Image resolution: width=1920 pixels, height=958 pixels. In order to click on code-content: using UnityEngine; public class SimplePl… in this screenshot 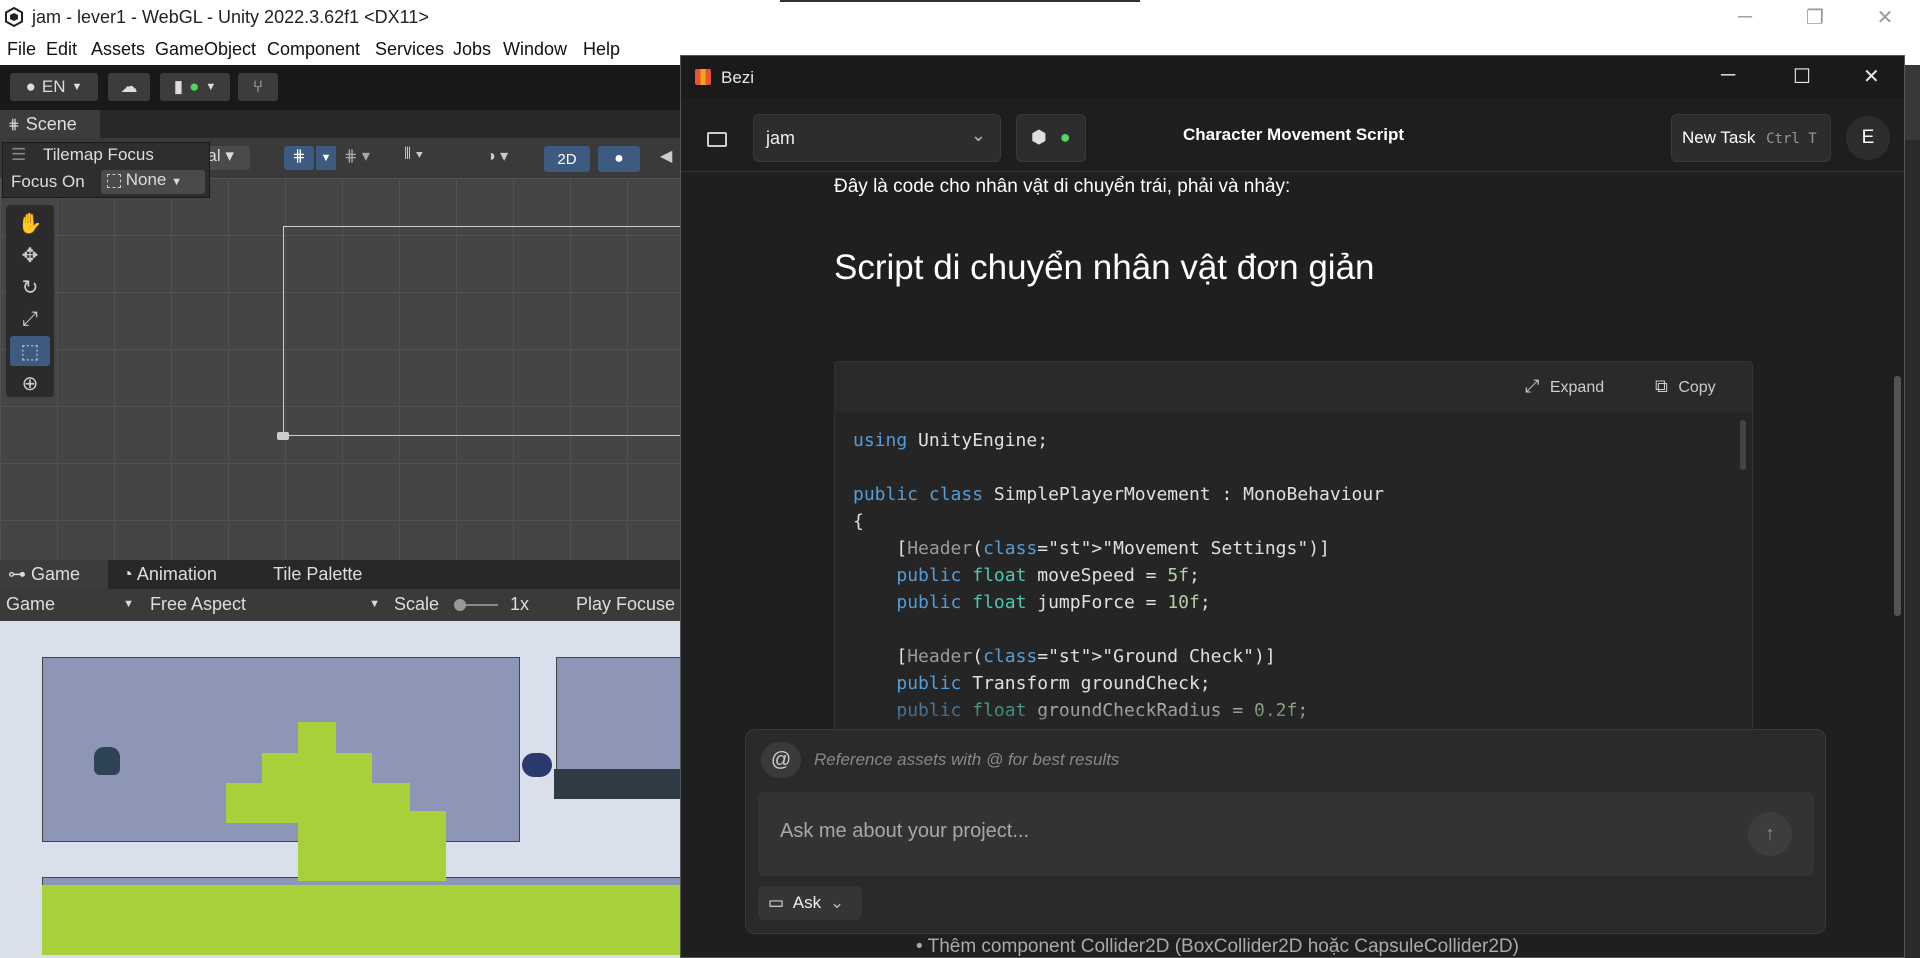, I will do `click(1118, 575)`.